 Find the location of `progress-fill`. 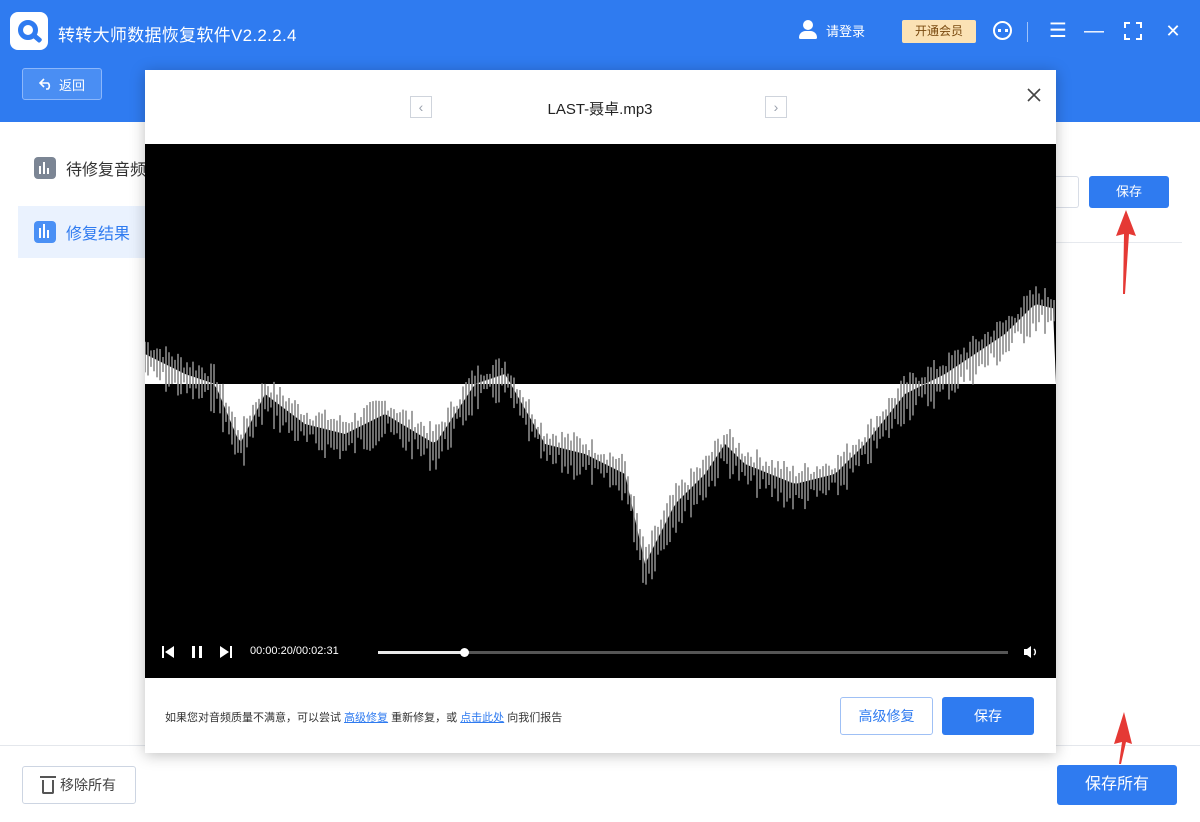

progress-fill is located at coordinates (421, 652).